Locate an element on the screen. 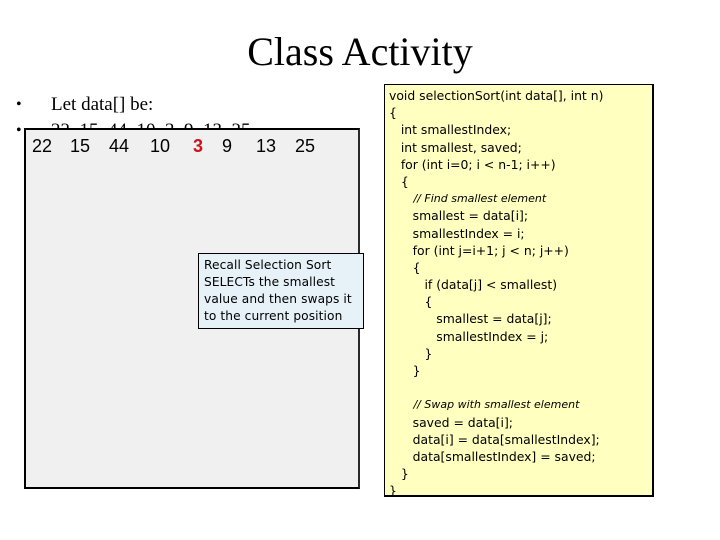 This screenshot has width=720, height=540. code-line: smallest = data[j]; is located at coordinates (470, 319).